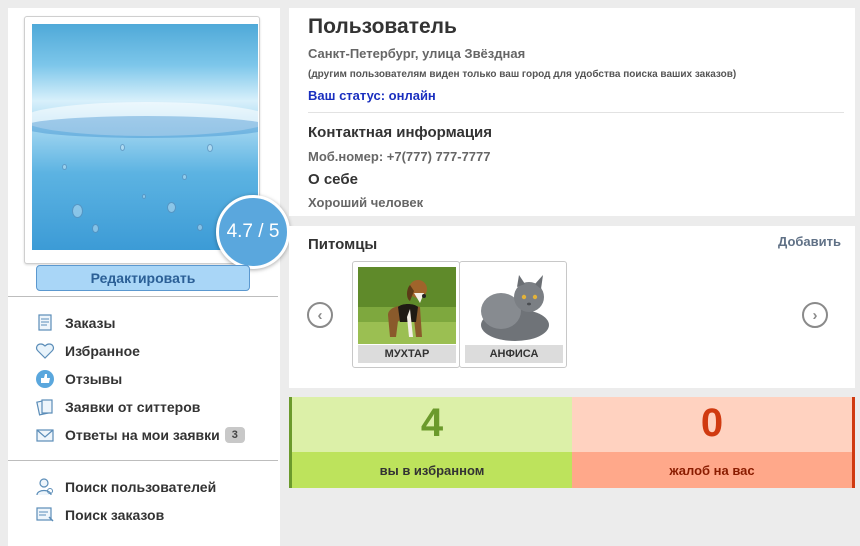 The height and width of the screenshot is (546, 860). Describe the element at coordinates (809, 241) in the screenshot. I see `add-pet-link: Добавить` at that location.